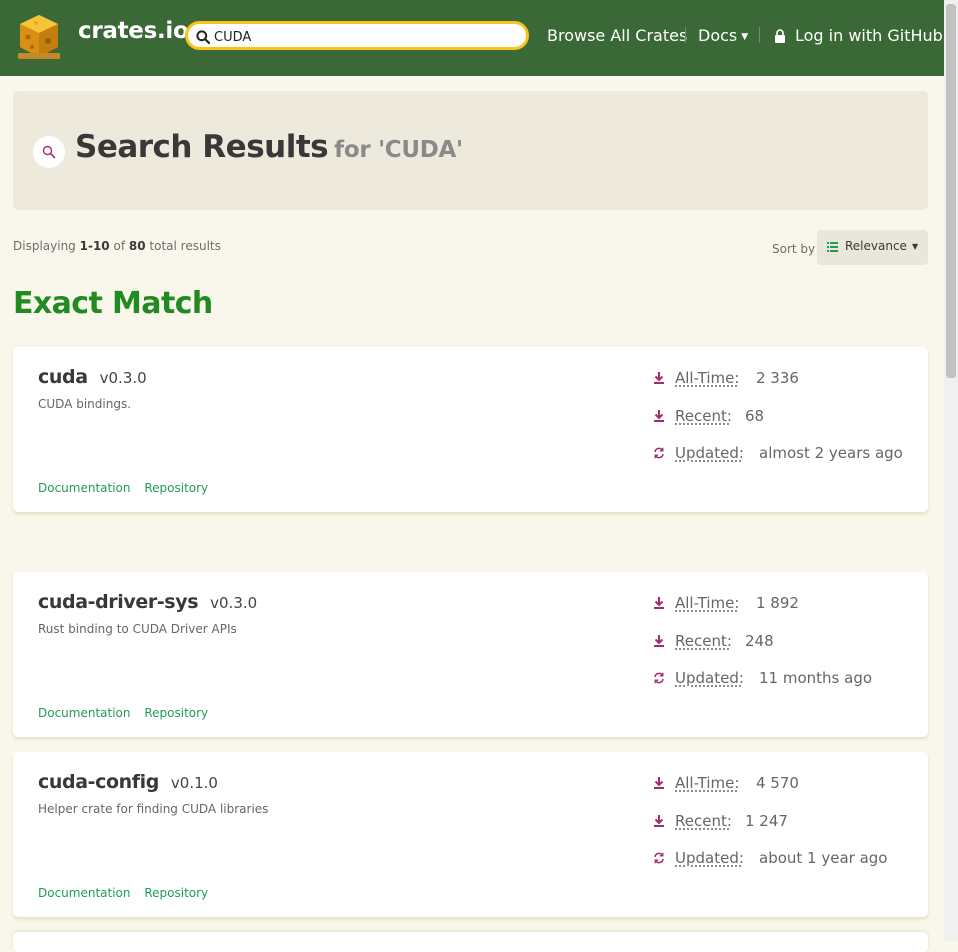  What do you see at coordinates (951, 191) in the screenshot?
I see `scrollbar-thumb` at bounding box center [951, 191].